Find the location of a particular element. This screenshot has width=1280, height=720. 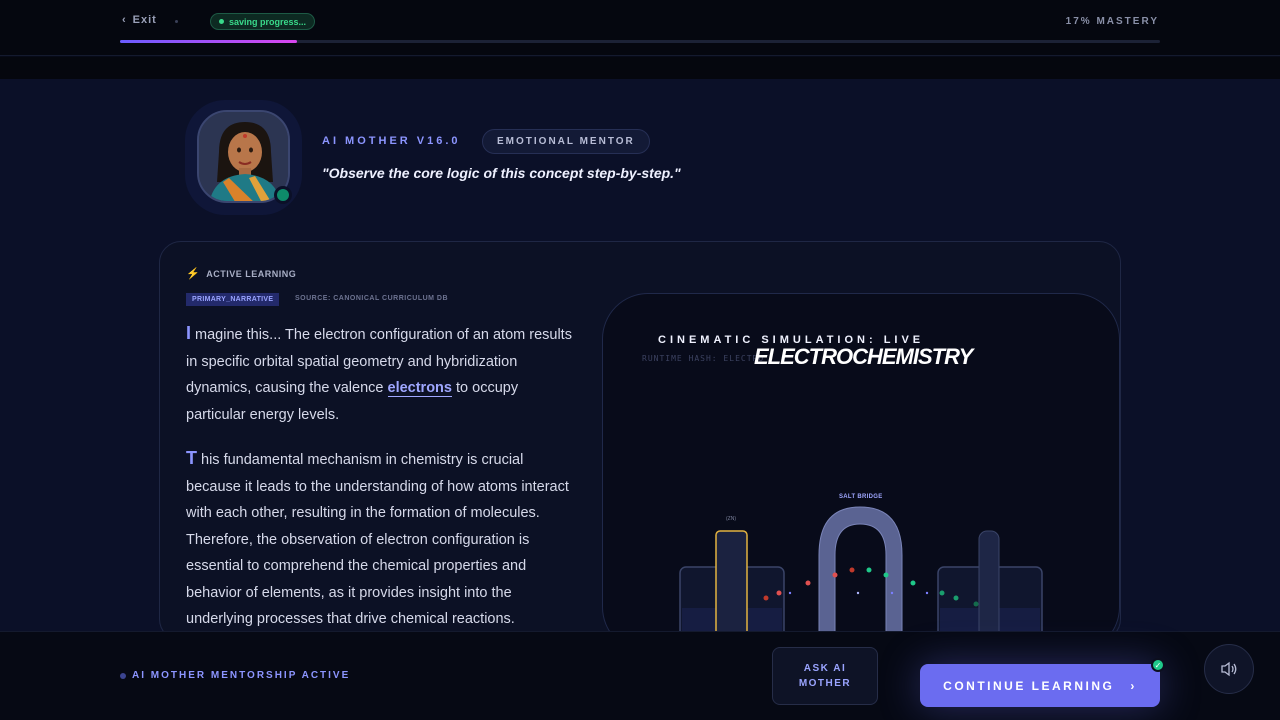

check-icon: ✓ is located at coordinates (1158, 665).